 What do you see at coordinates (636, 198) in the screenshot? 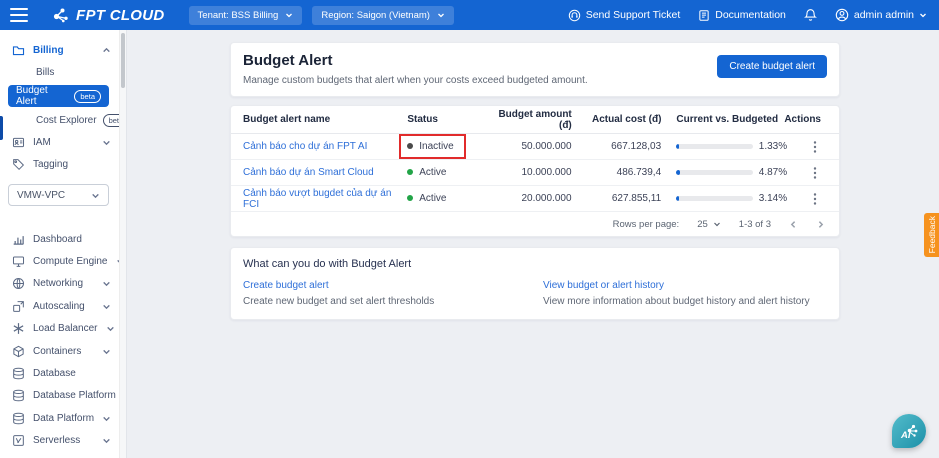
I see `actual-cost-cell: 627.855,11` at bounding box center [636, 198].